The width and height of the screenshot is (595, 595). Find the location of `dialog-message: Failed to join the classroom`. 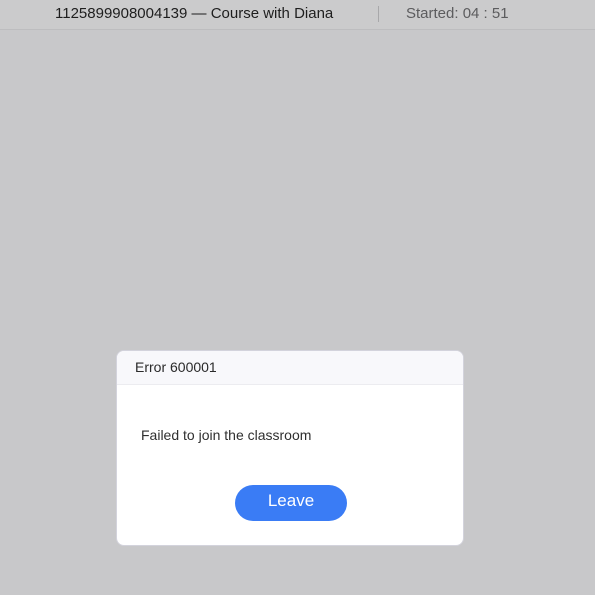

dialog-message: Failed to join the classroom is located at coordinates (226, 435).